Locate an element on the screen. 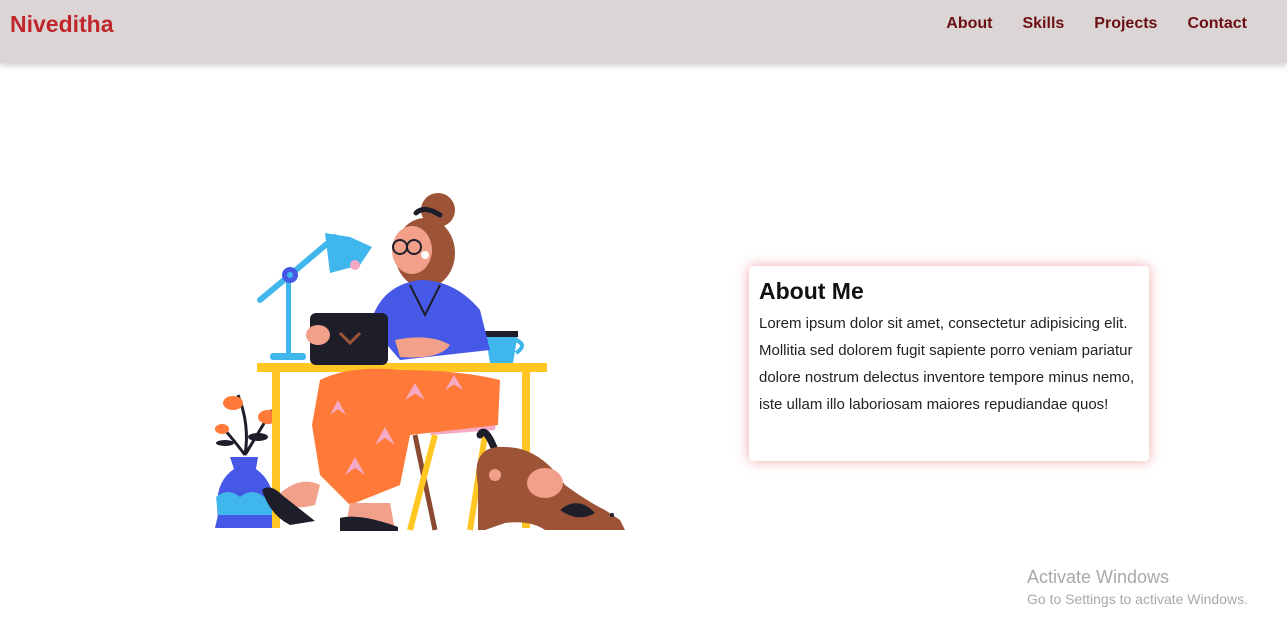  about-title: About Me is located at coordinates (811, 291).